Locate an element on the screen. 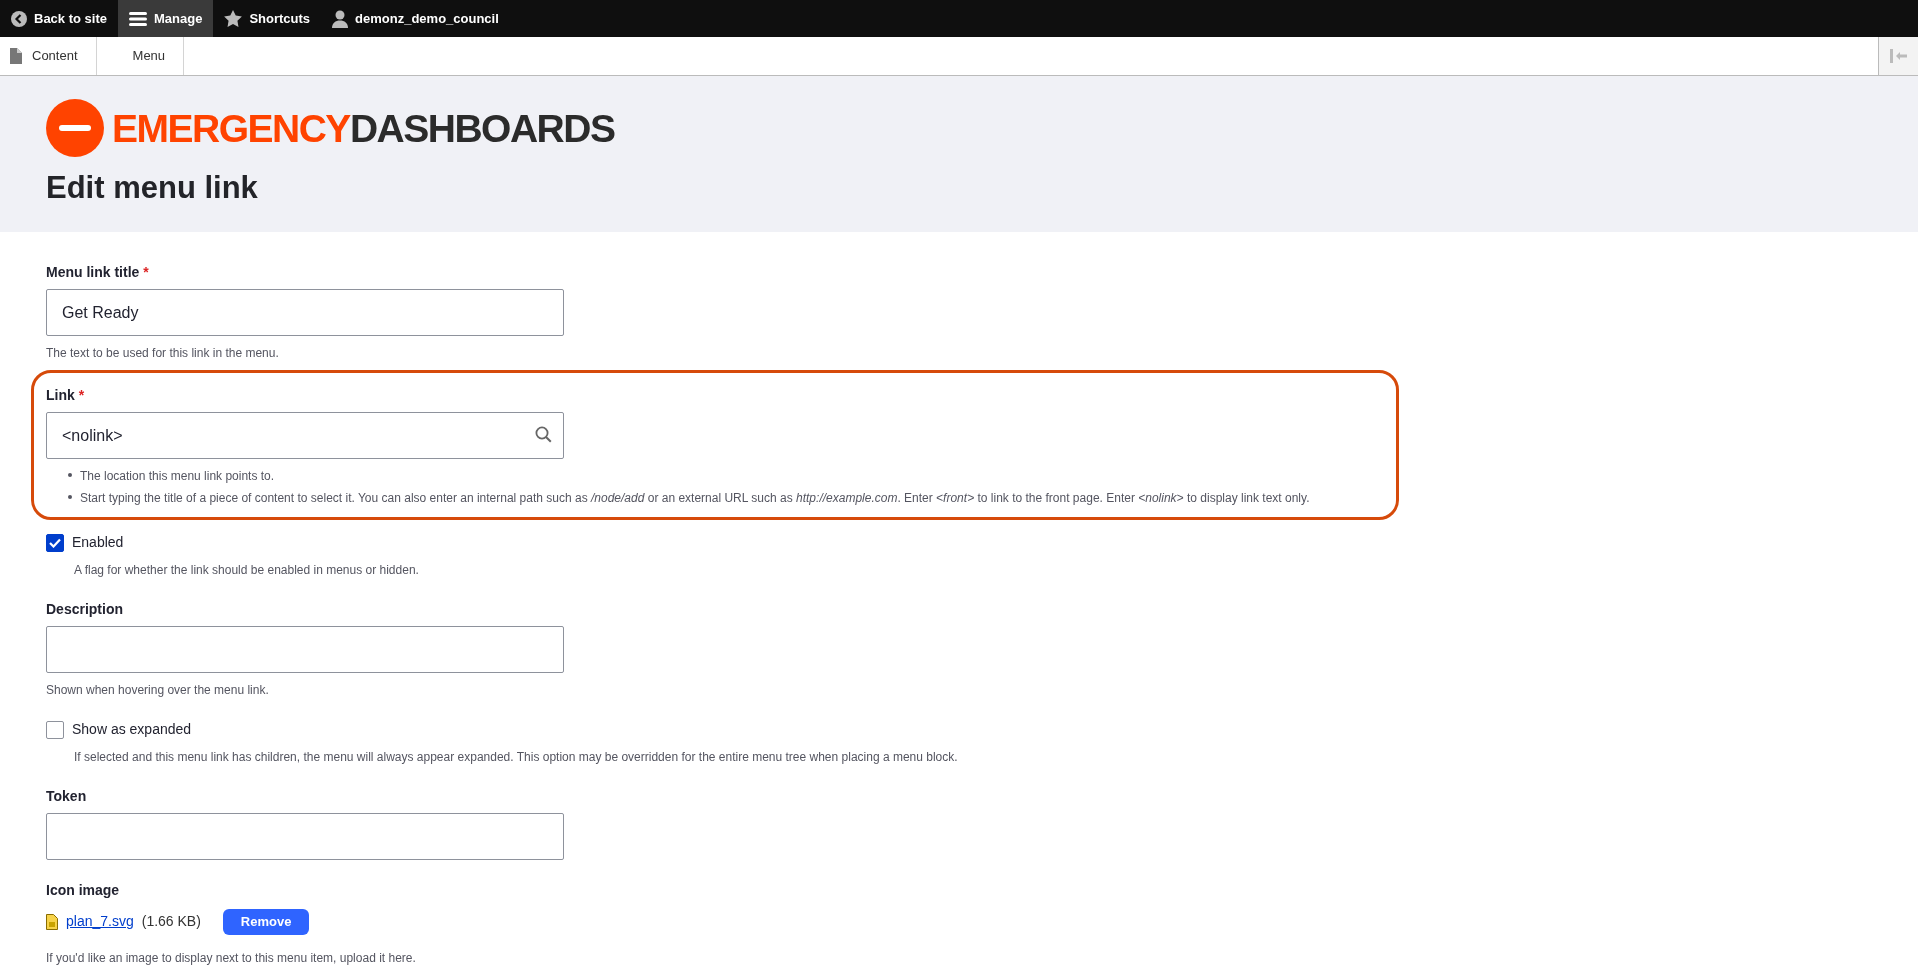 The height and width of the screenshot is (966, 1918). user-icon is located at coordinates (340, 18).